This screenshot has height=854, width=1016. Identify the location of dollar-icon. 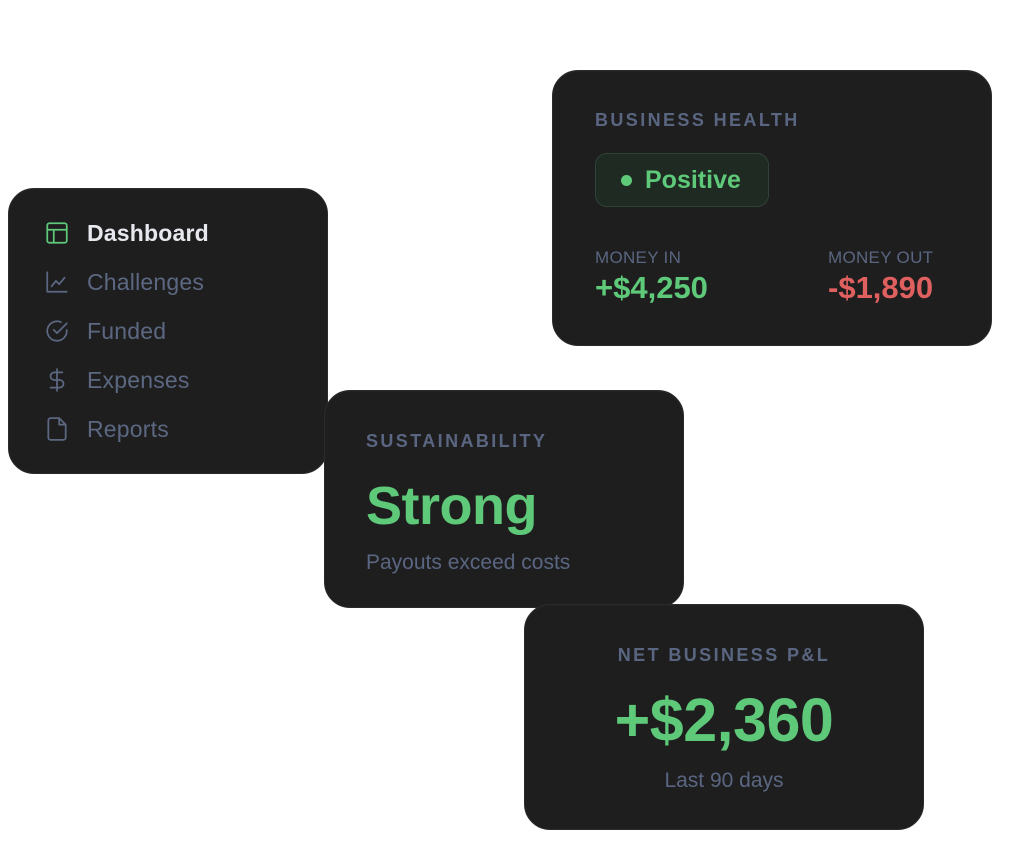
(57, 380).